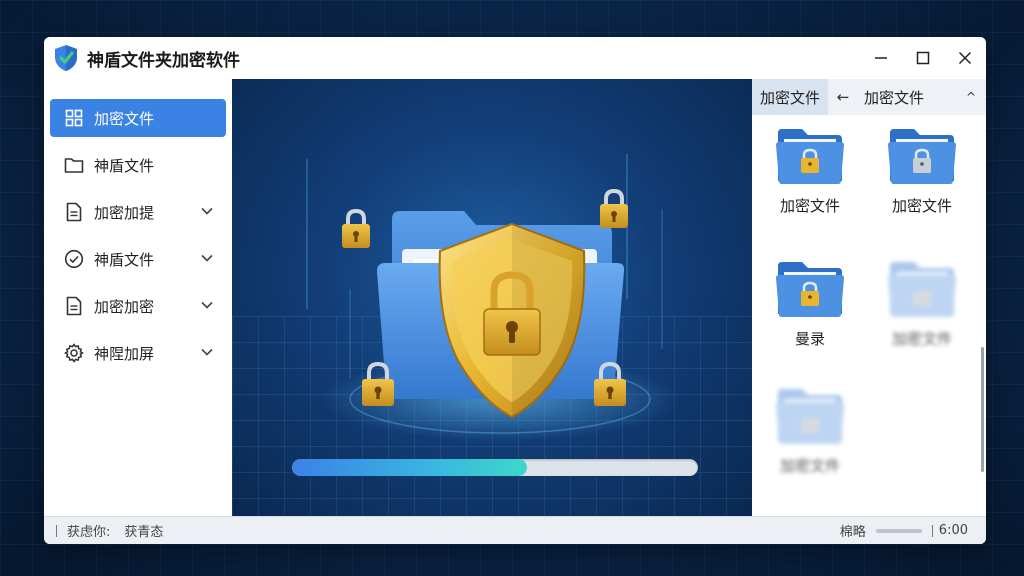 The width and height of the screenshot is (1024, 576). What do you see at coordinates (894, 97) in the screenshot?
I see `tab-encrypted-files-2: 加密文件` at bounding box center [894, 97].